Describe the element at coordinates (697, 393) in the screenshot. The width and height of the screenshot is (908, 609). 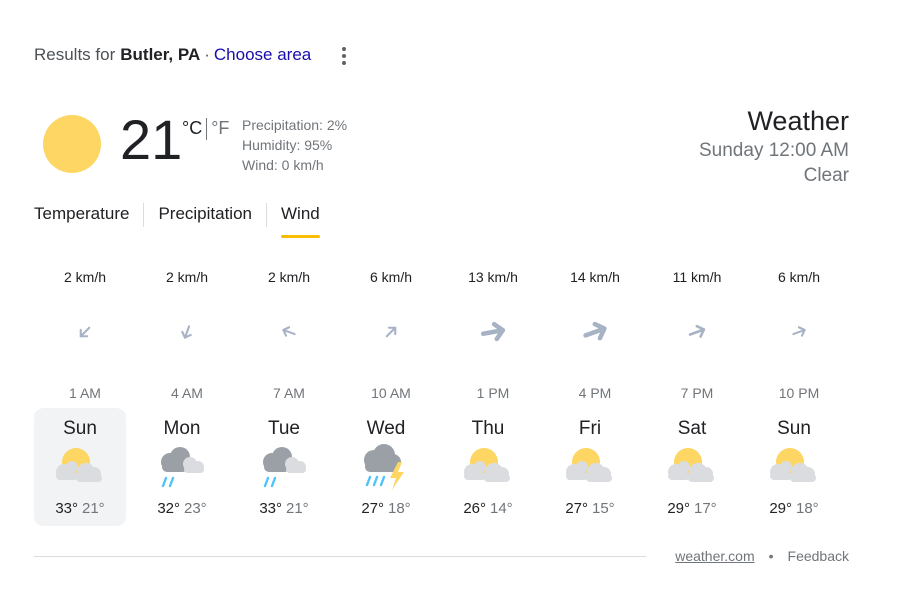
I see `wind-time: 7 PM` at that location.